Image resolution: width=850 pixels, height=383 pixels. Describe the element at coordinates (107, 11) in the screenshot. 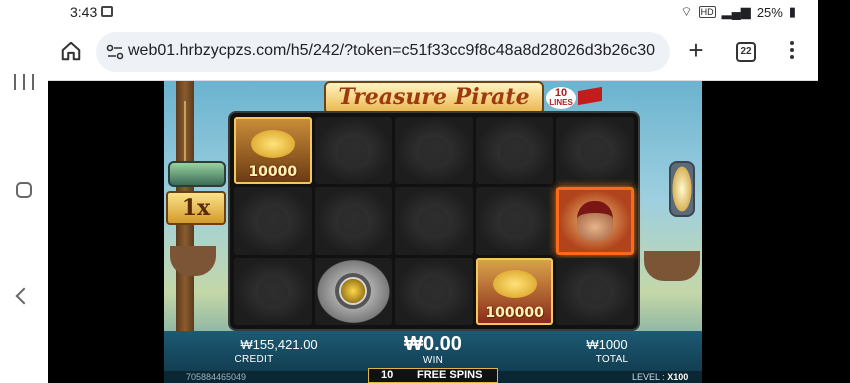

I see `image-notification-icon` at that location.